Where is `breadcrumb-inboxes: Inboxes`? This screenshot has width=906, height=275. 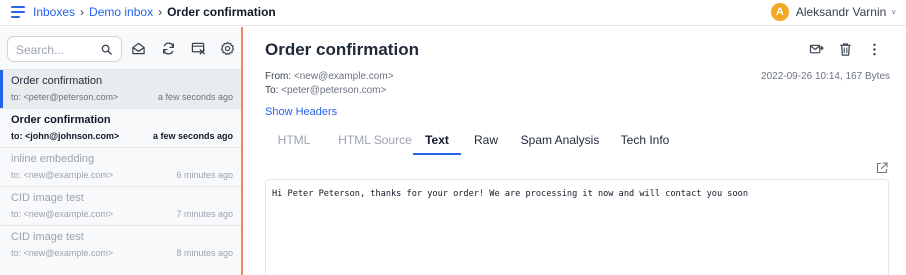
breadcrumb-inboxes: Inboxes is located at coordinates (54, 12).